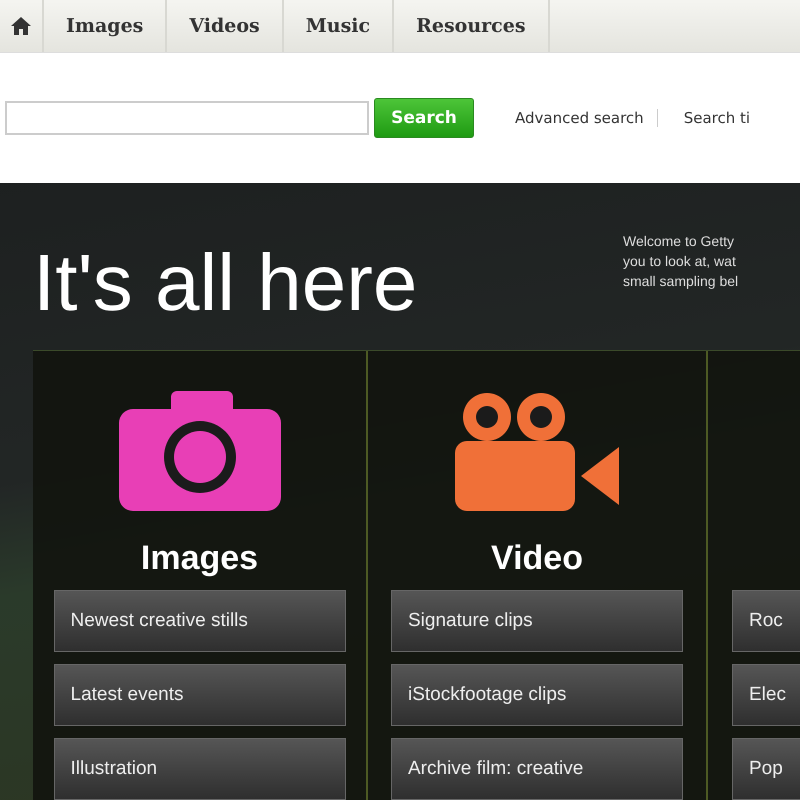 This screenshot has width=800, height=800. Describe the element at coordinates (766, 621) in the screenshot. I see `category-link-button: Roc` at that location.